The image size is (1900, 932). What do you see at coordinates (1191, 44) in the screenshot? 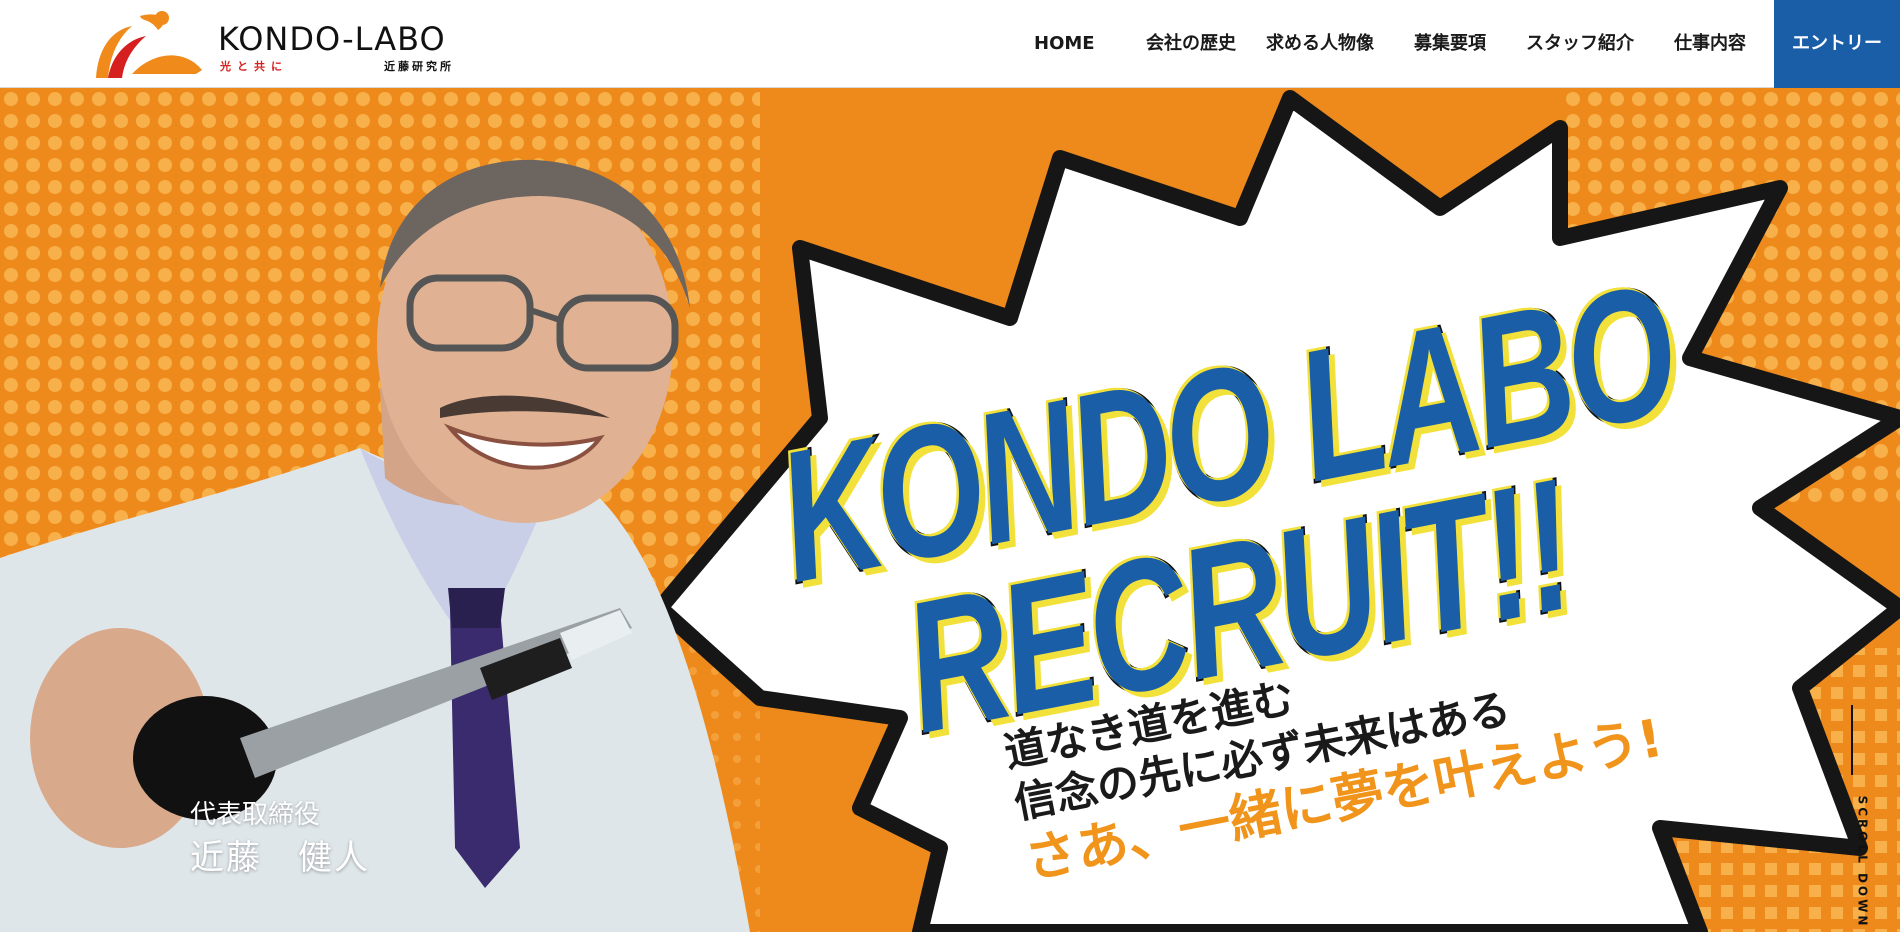
I see `nav-history: 会社の歴史` at bounding box center [1191, 44].